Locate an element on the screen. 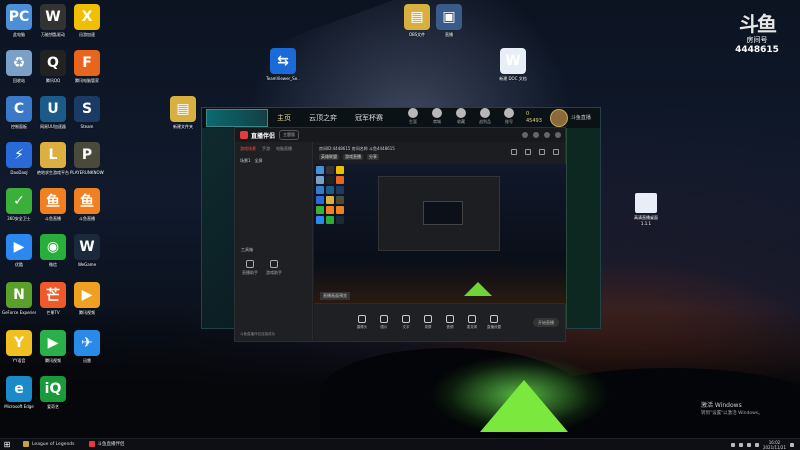 Image resolution: width=800 pixels, height=450 pixels. scene-item: 场景1 is located at coordinates (245, 161).